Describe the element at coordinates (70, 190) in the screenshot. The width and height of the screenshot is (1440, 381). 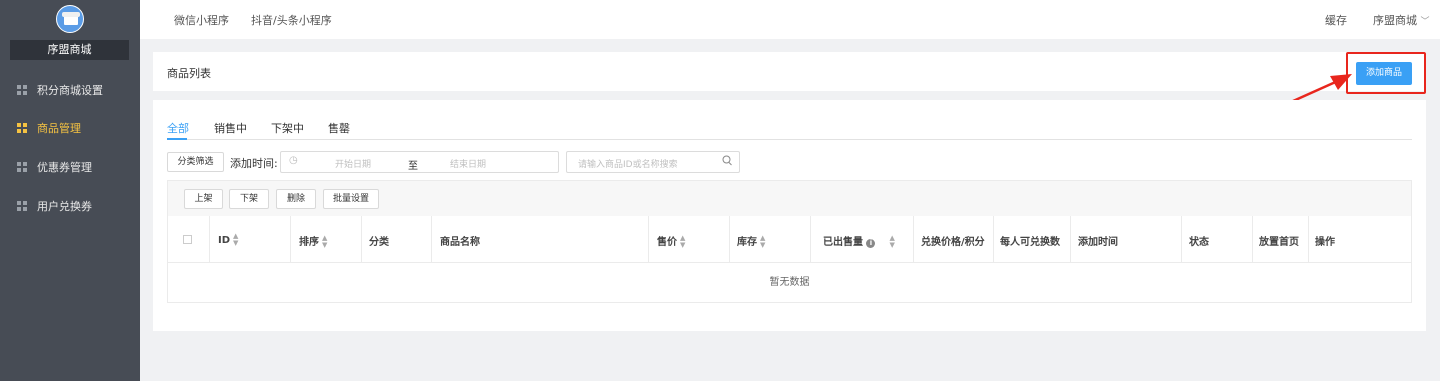
I see `sidebar: 序盟商城 积分商城设置 商品管理 优惠券管理 用户兑换券` at that location.